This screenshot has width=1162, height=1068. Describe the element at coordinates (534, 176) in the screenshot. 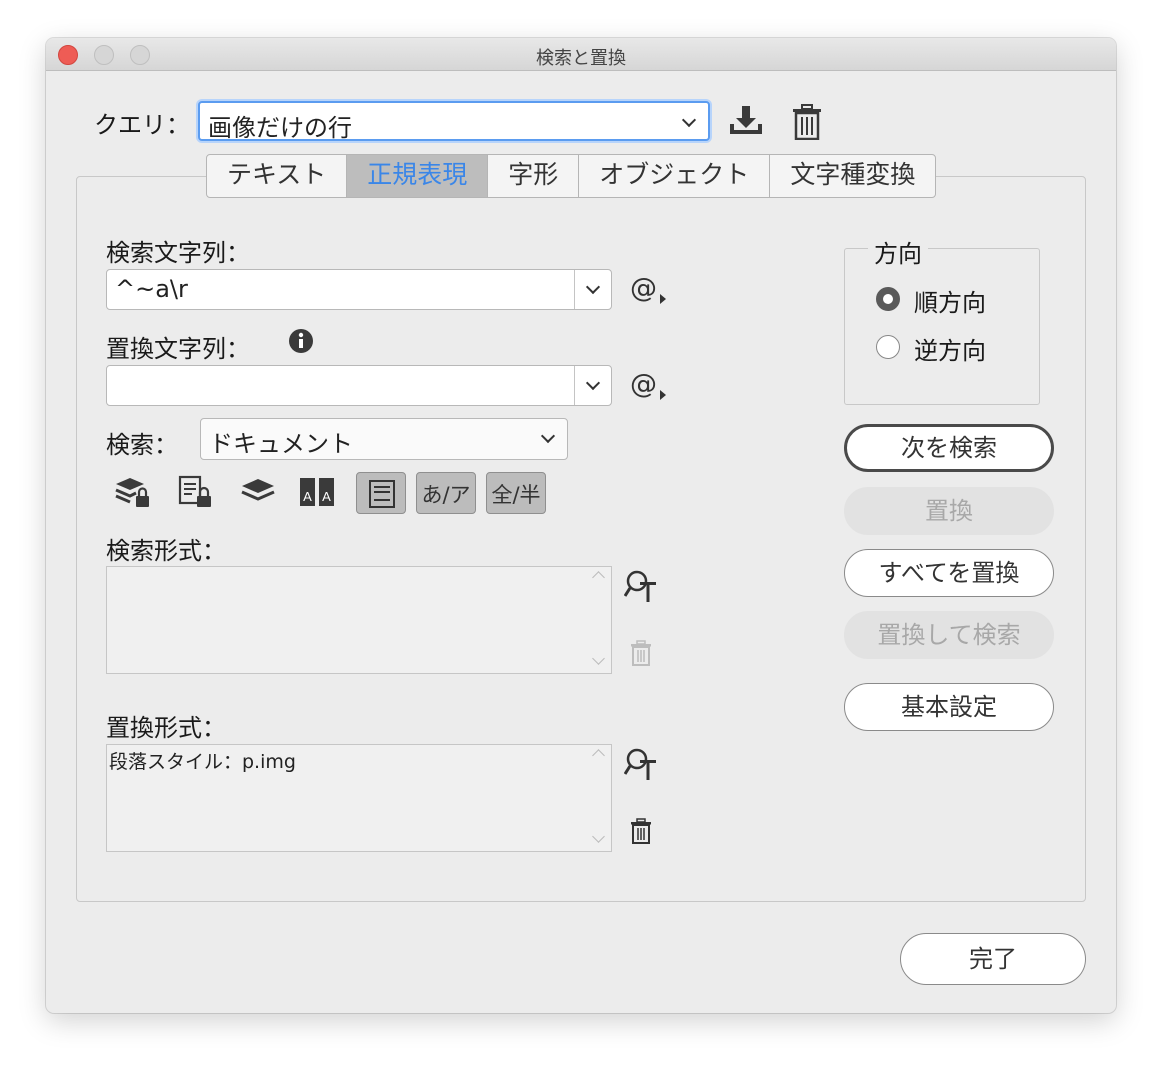

I see `tab-glyph: 字形` at that location.